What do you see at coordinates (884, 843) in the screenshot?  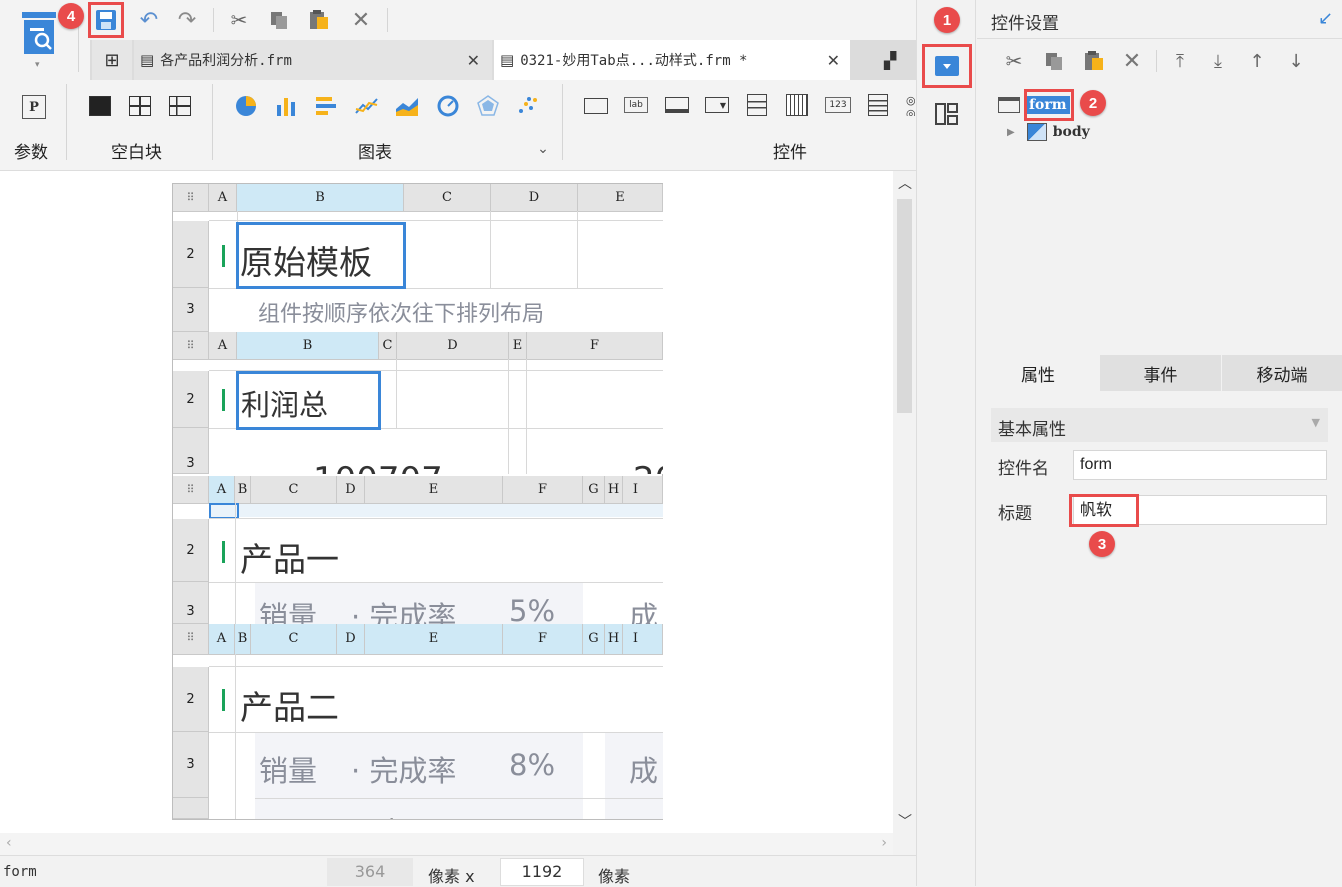 I see `scroll-right-icon: ›` at bounding box center [884, 843].